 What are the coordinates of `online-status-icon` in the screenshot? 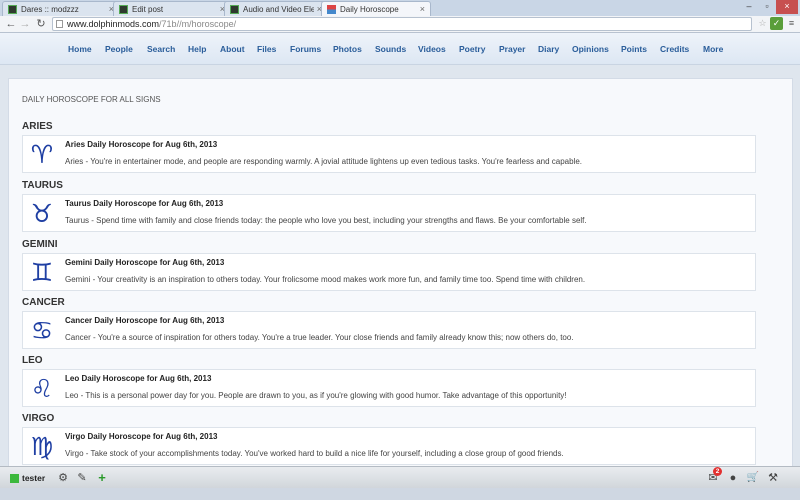 It's located at (14, 478).